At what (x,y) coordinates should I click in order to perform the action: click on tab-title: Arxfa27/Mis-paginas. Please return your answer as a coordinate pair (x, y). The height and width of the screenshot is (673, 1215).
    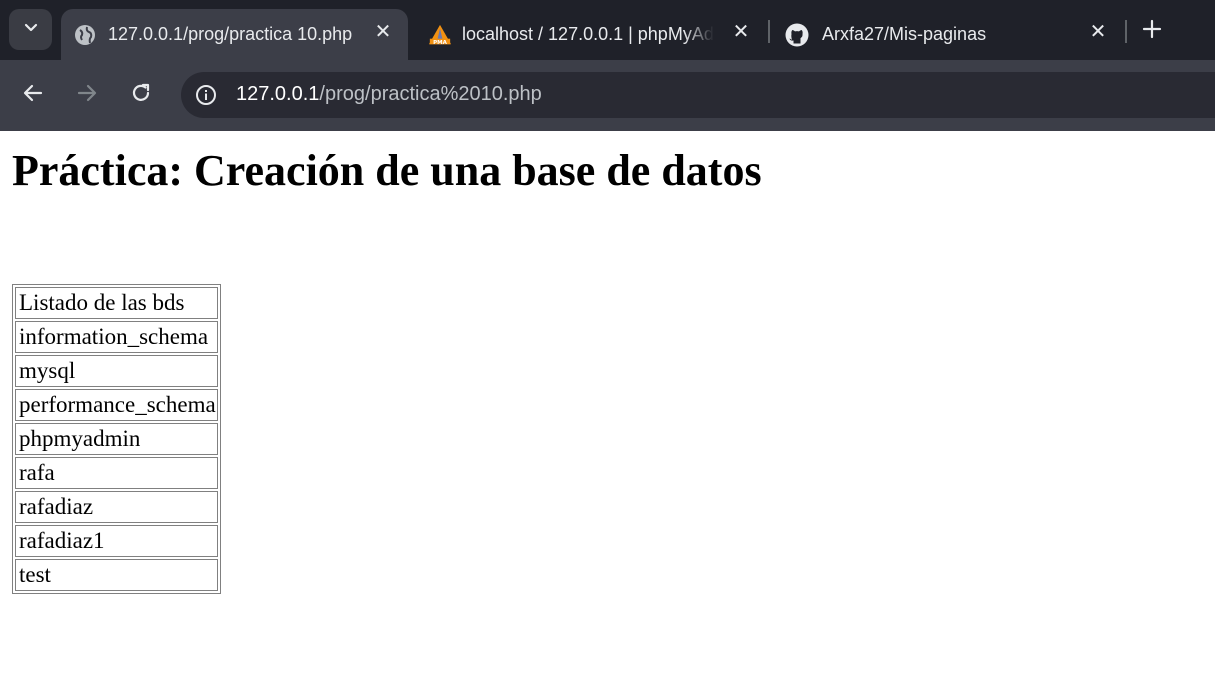
    Looking at the image, I should click on (904, 34).